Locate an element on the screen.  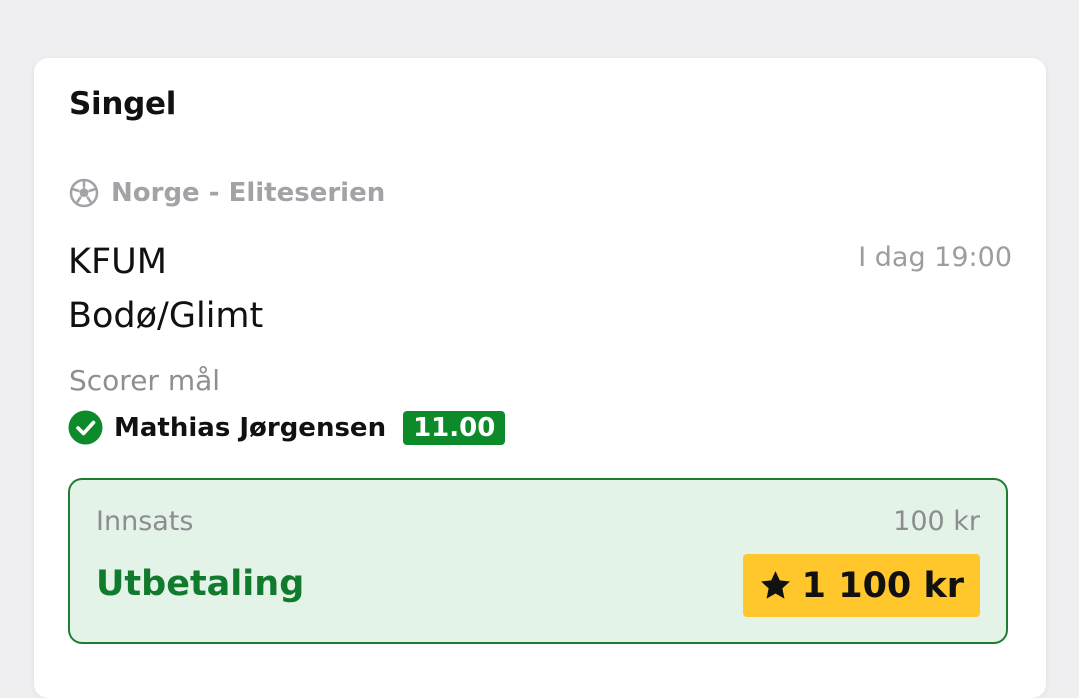
league-row: Norge - Eliteserien is located at coordinates (227, 193).